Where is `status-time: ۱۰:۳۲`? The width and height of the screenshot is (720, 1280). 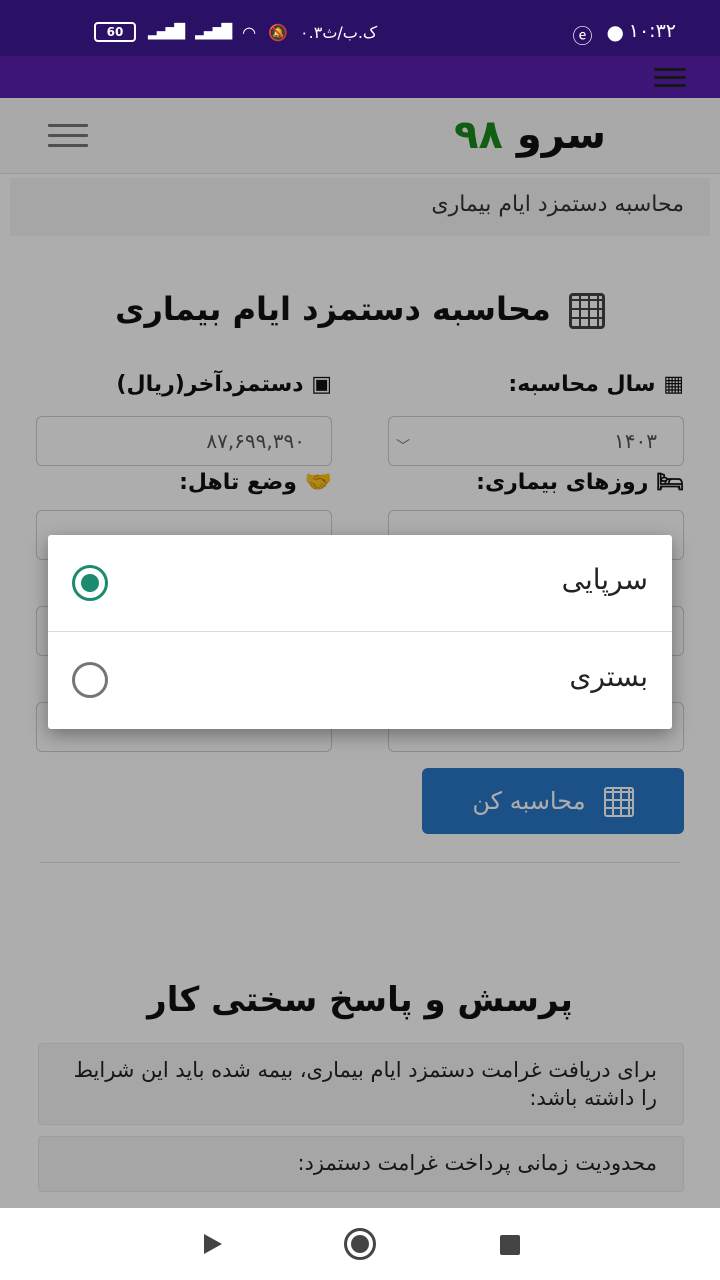 status-time: ۱۰:۳۲ is located at coordinates (652, 31).